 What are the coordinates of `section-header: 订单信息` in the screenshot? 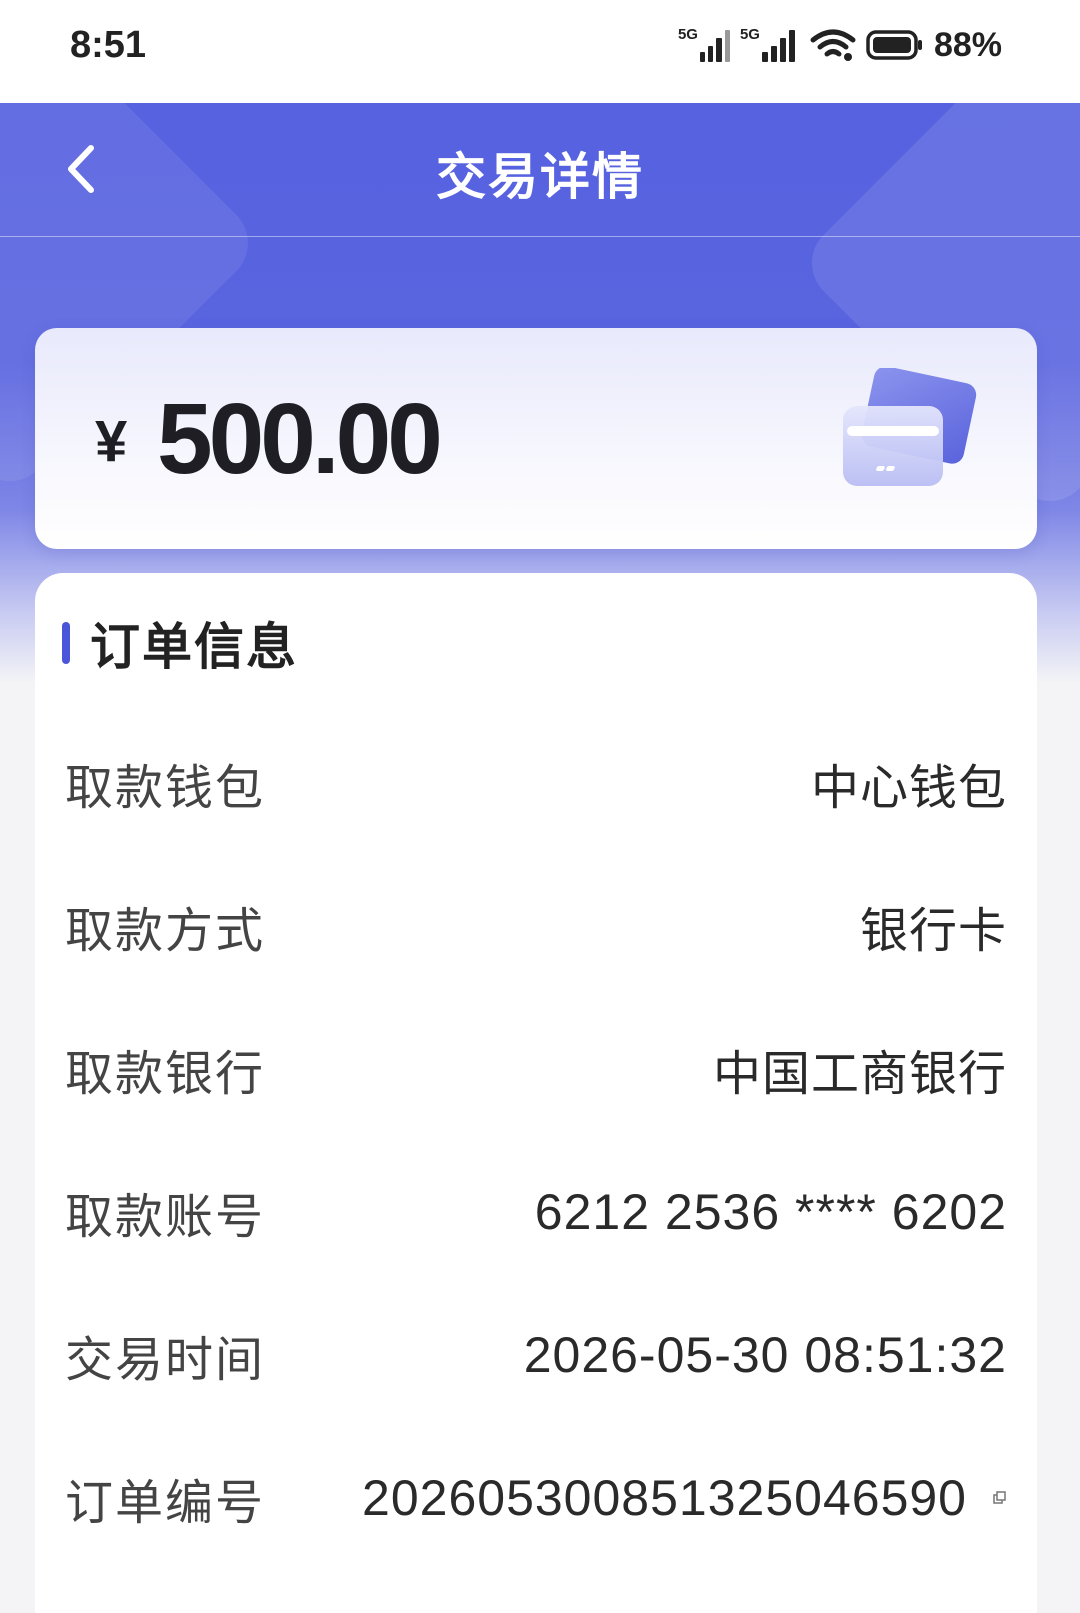 It's located at (180, 644).